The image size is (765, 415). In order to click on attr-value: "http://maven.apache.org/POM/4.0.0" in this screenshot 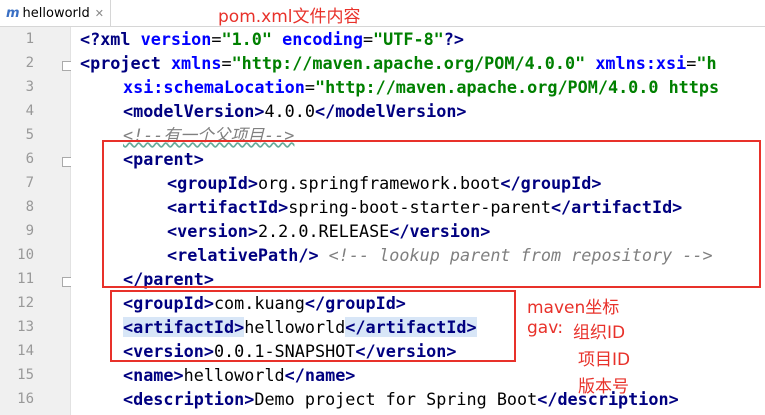, I will do `click(408, 63)`.